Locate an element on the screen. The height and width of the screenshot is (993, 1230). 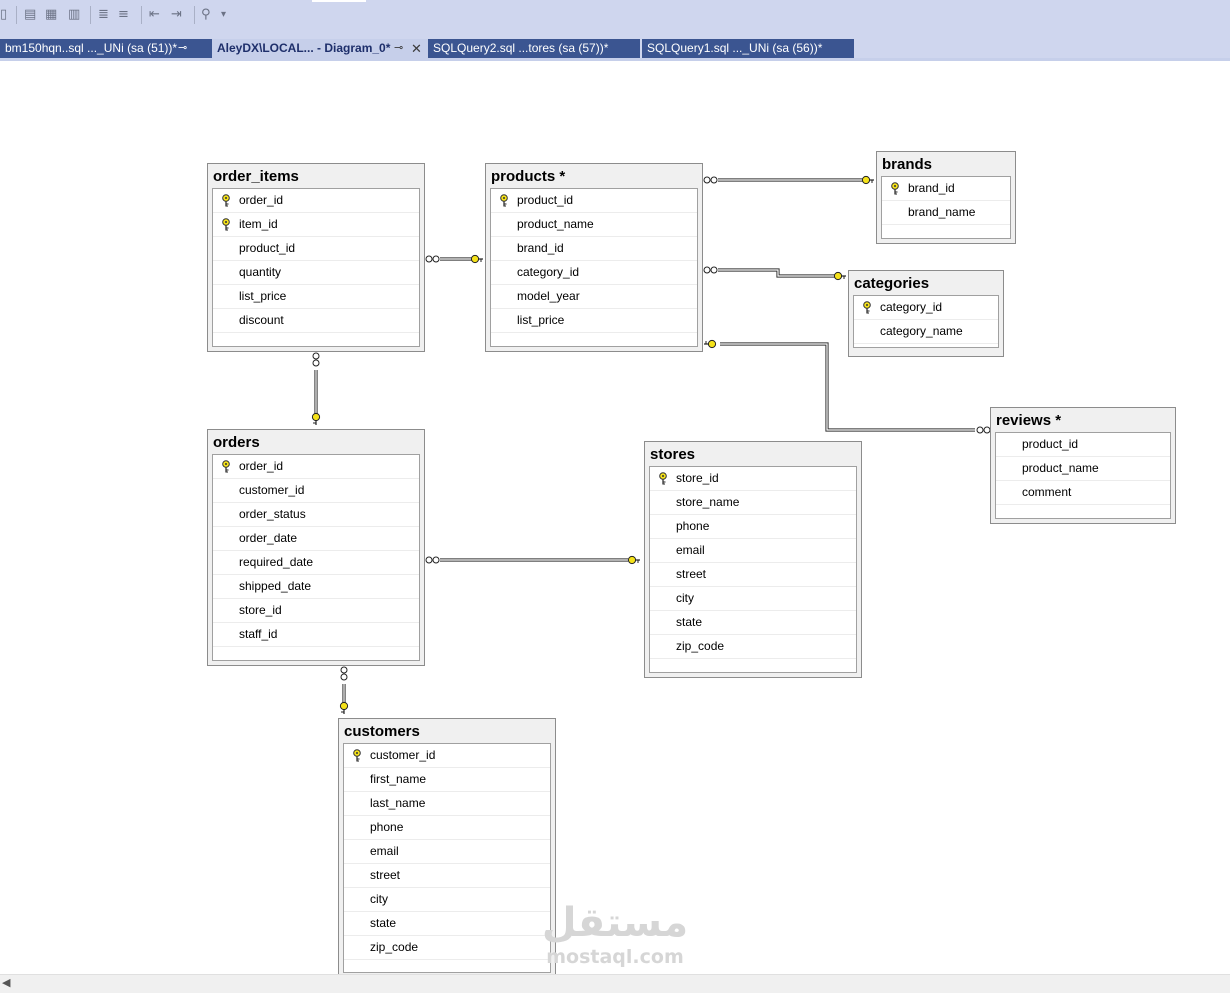
close-icon: ✕ is located at coordinates (416, 48).